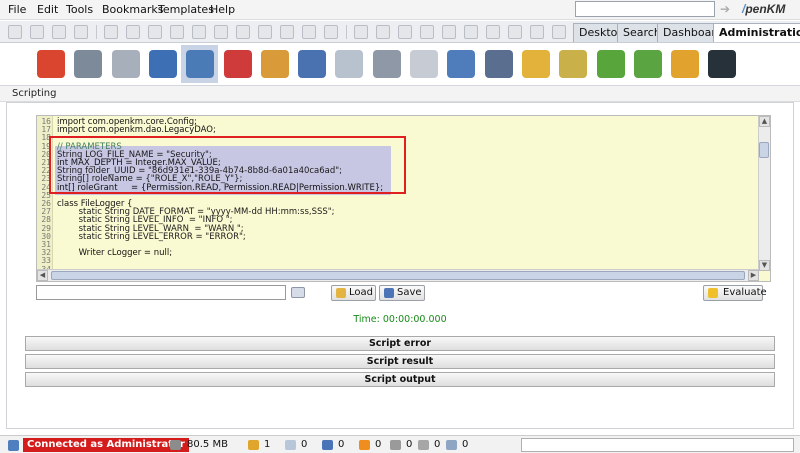  I want to click on toolbar-separator, so click(346, 32).